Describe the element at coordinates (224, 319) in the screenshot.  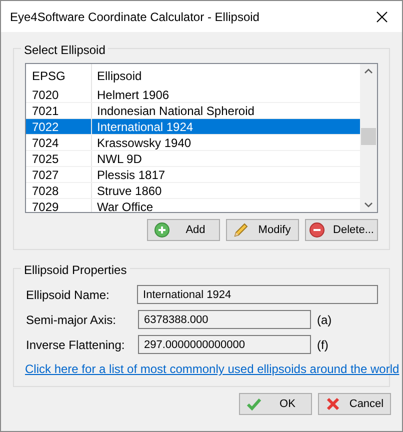
I see `text-field: 6378388.000` at that location.